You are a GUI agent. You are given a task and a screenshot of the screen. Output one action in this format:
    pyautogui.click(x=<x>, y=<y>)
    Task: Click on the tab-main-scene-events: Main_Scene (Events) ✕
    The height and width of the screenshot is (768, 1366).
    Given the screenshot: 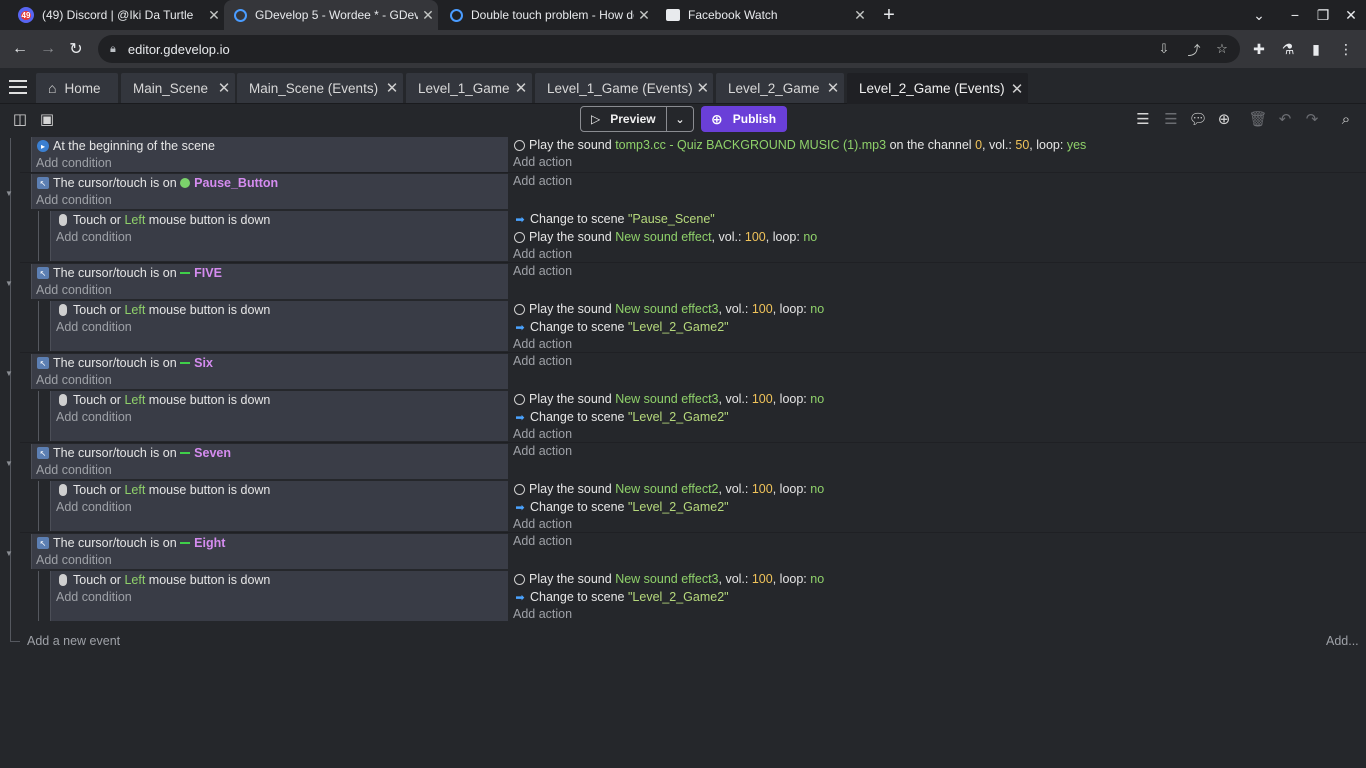 What is the action you would take?
    pyautogui.click(x=320, y=88)
    